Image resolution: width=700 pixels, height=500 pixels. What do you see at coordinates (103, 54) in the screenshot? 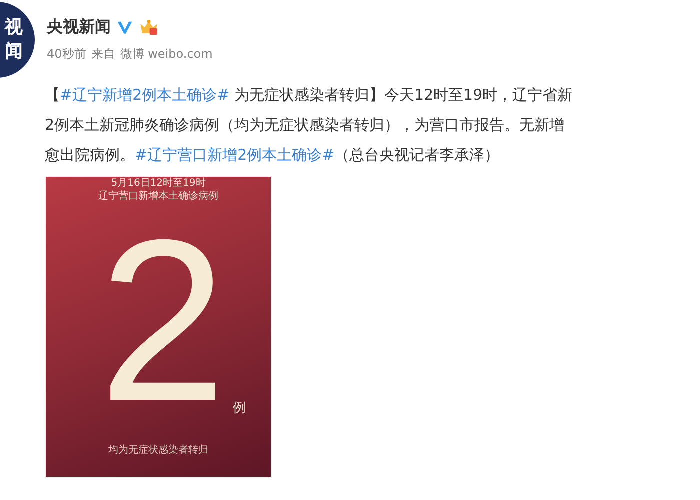
I see `source-label: 来自` at bounding box center [103, 54].